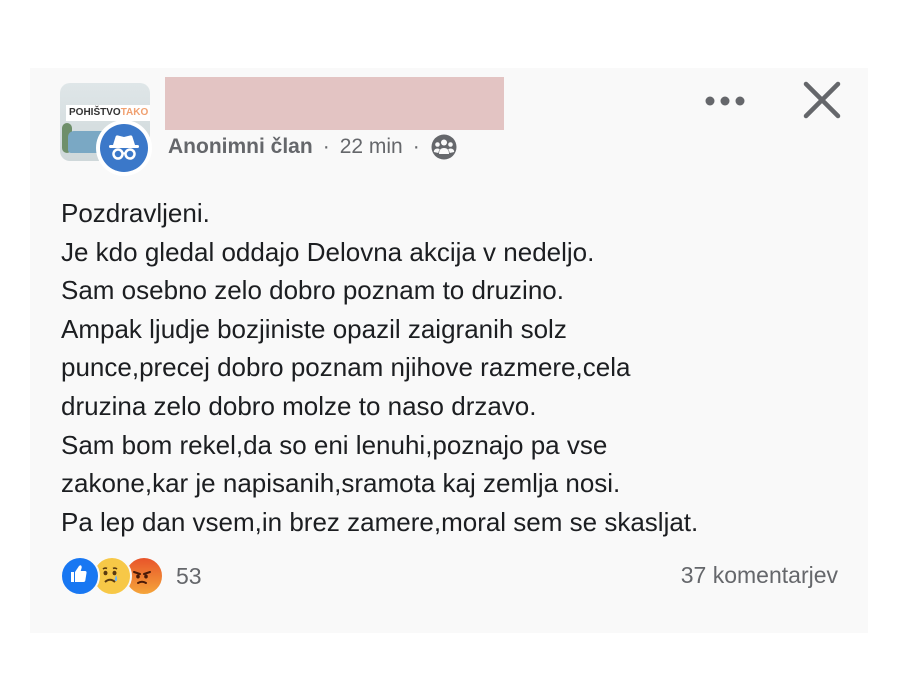 The width and height of the screenshot is (900, 700). Describe the element at coordinates (189, 575) in the screenshot. I see `reaction-count: 53` at that location.